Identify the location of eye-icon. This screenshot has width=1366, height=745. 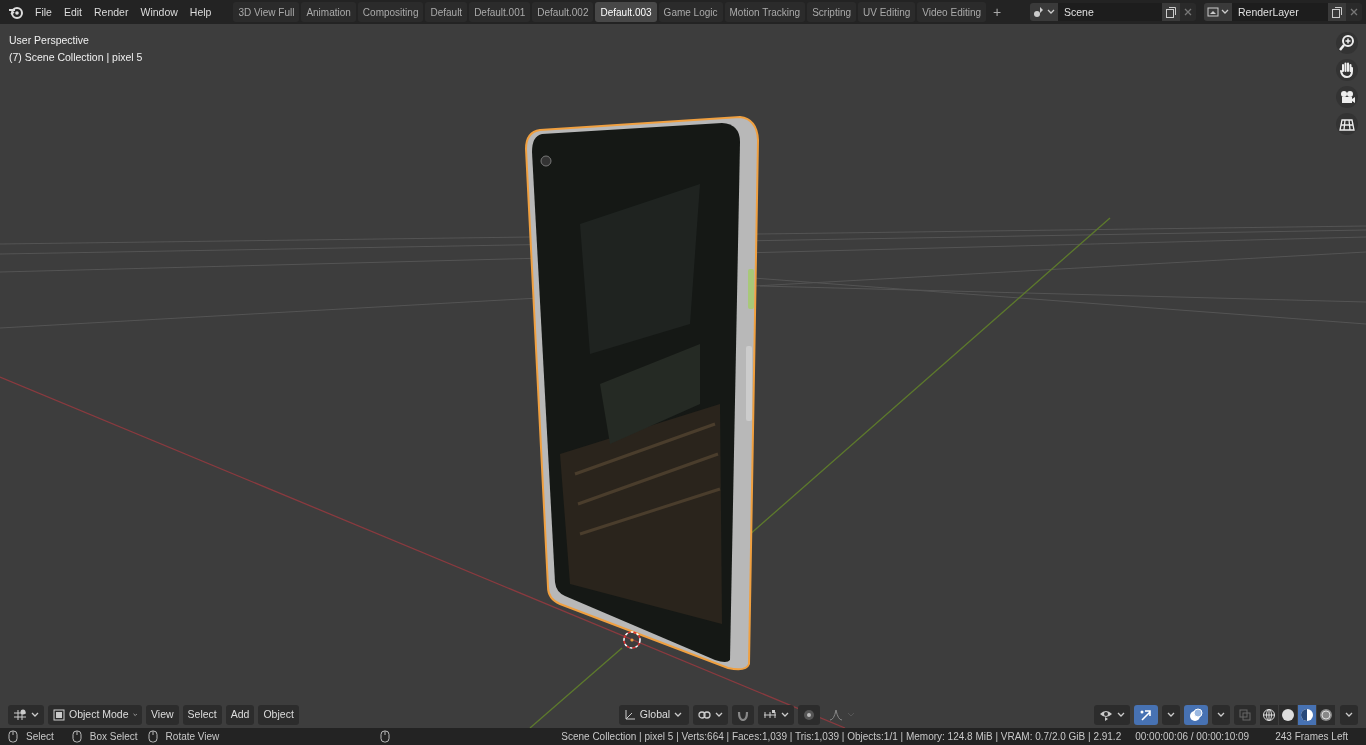
(1106, 715).